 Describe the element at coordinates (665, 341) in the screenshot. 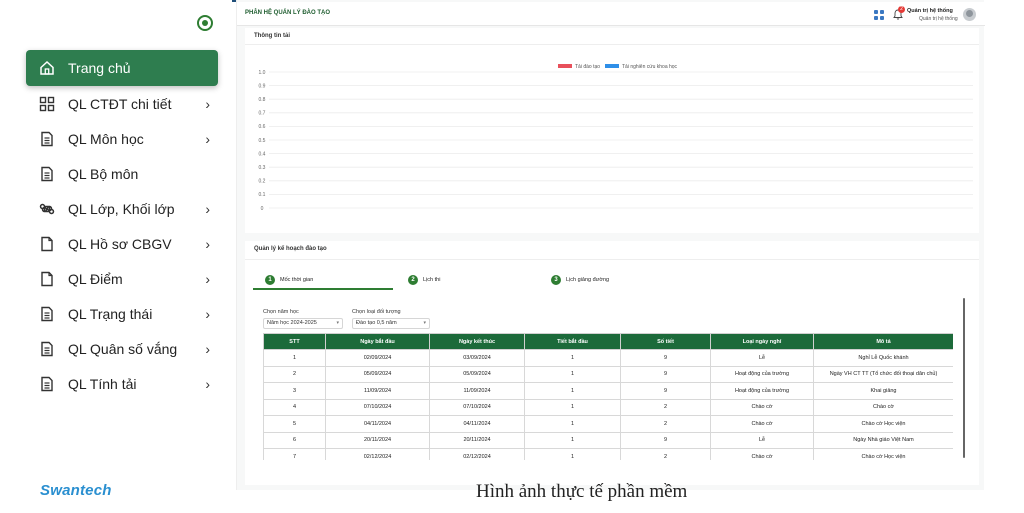

I see `column-header: Số tiết` at that location.